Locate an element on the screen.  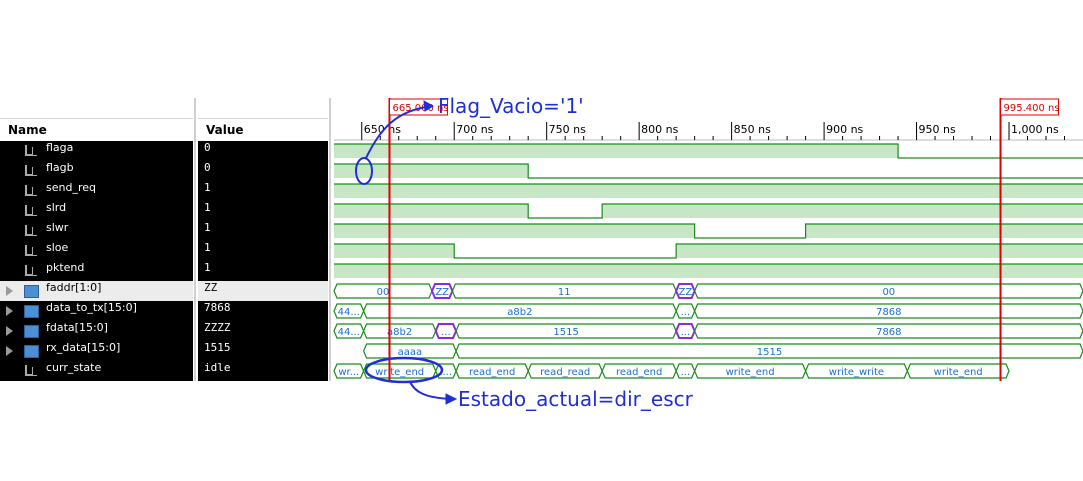
time-cursor-label: 995.400 ns is located at coordinates (1032, 108).